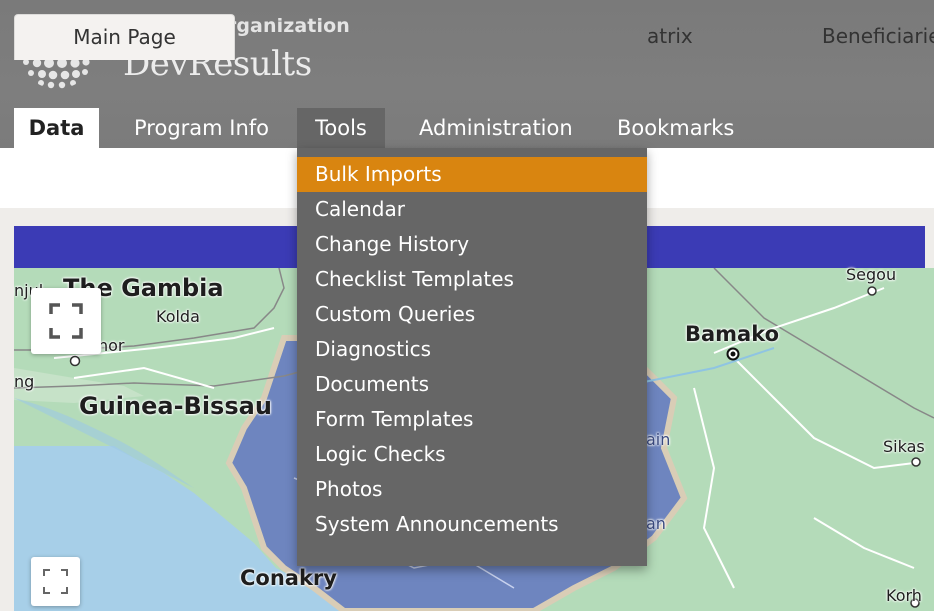  What do you see at coordinates (878, 37) in the screenshot?
I see `subtab-beneficiaries: Beneficiarie` at bounding box center [878, 37].